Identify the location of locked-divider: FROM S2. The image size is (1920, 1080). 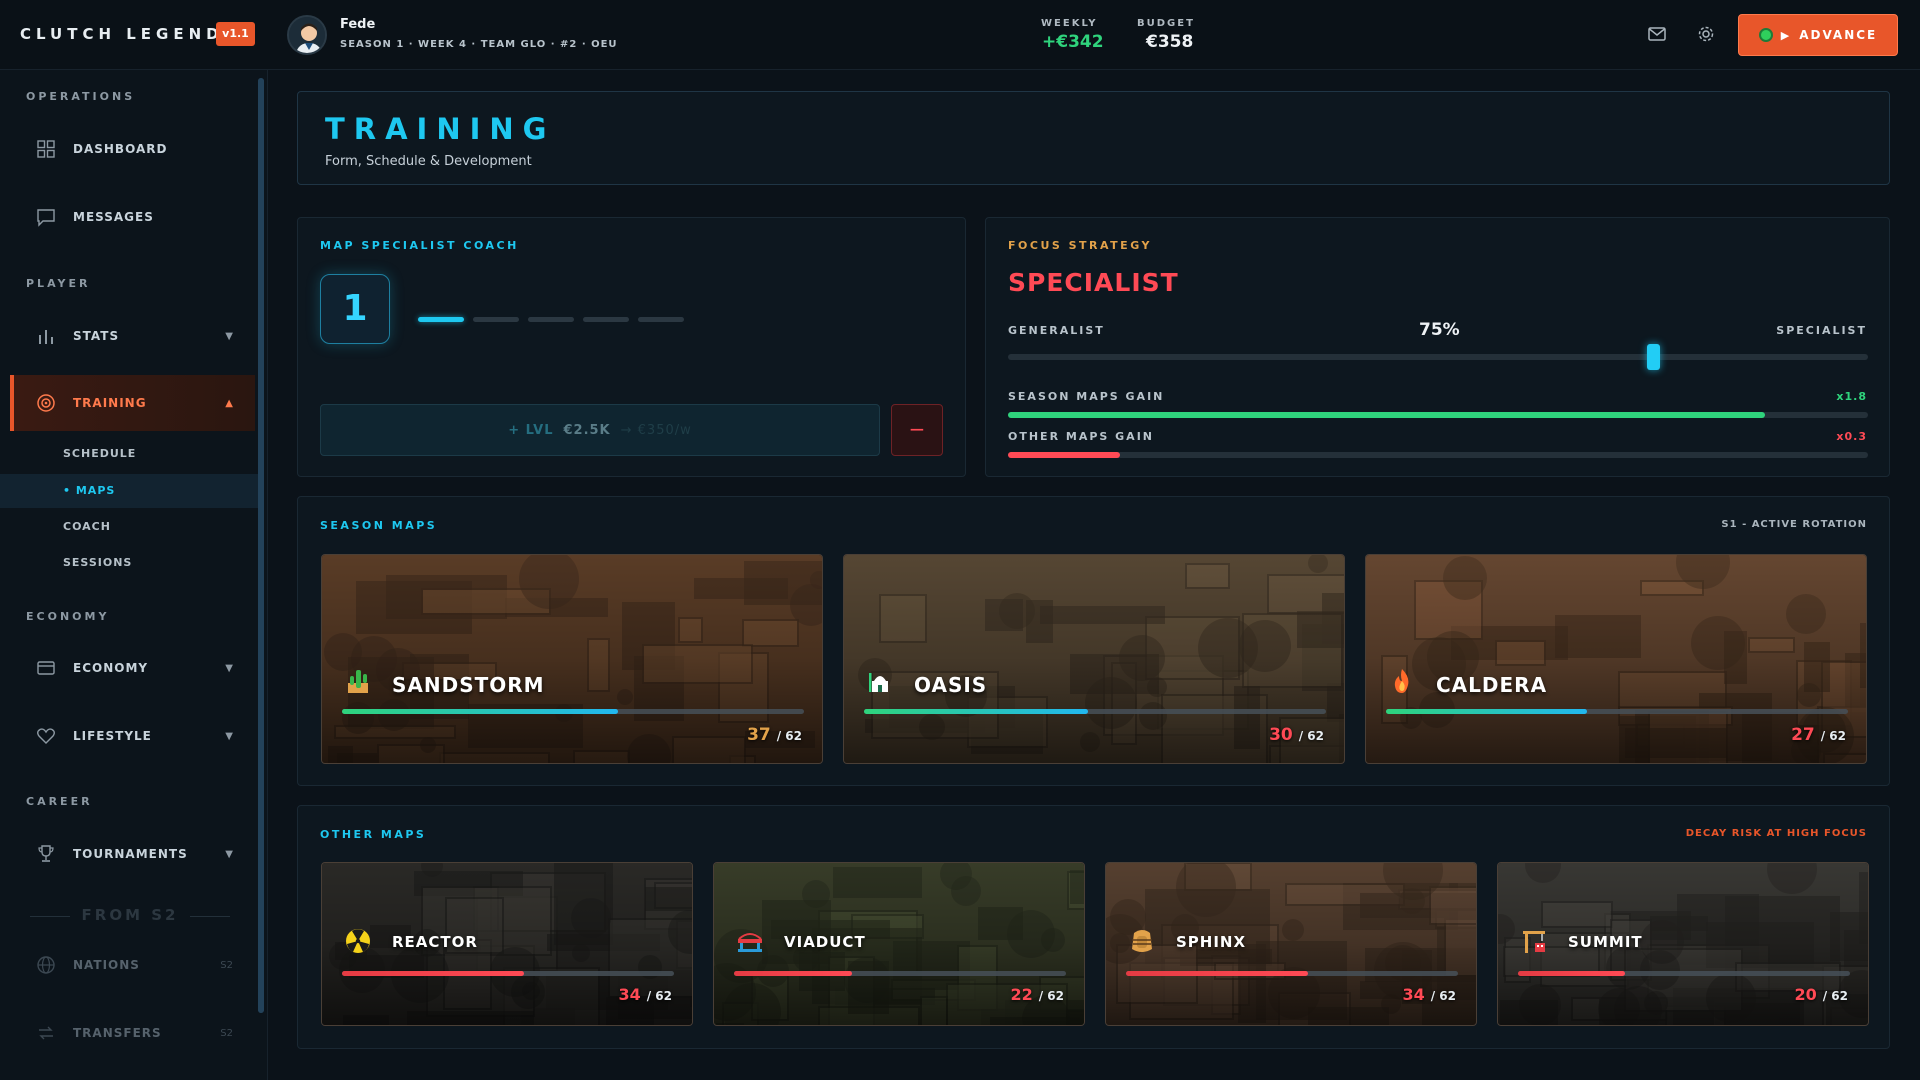
(130, 915).